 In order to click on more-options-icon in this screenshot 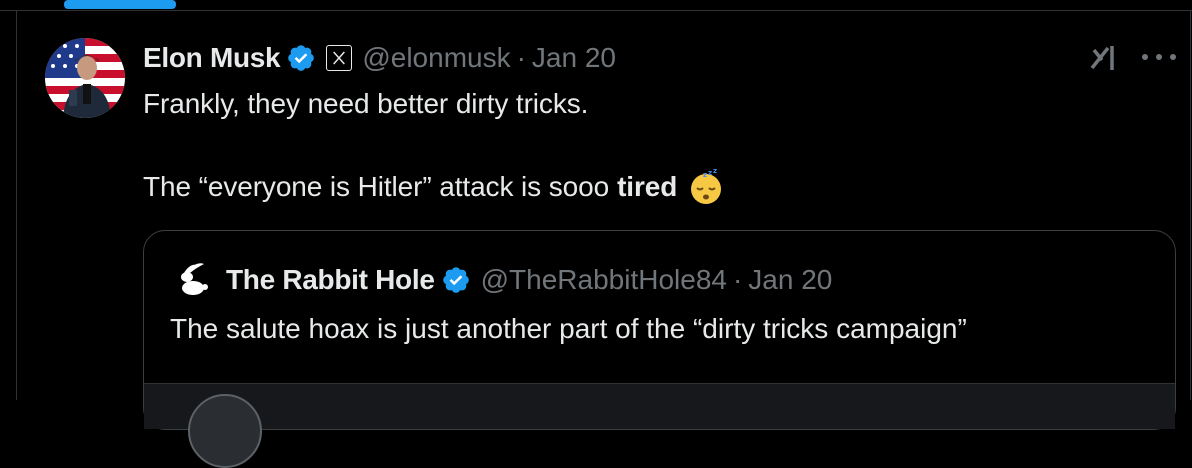, I will do `click(1159, 57)`.